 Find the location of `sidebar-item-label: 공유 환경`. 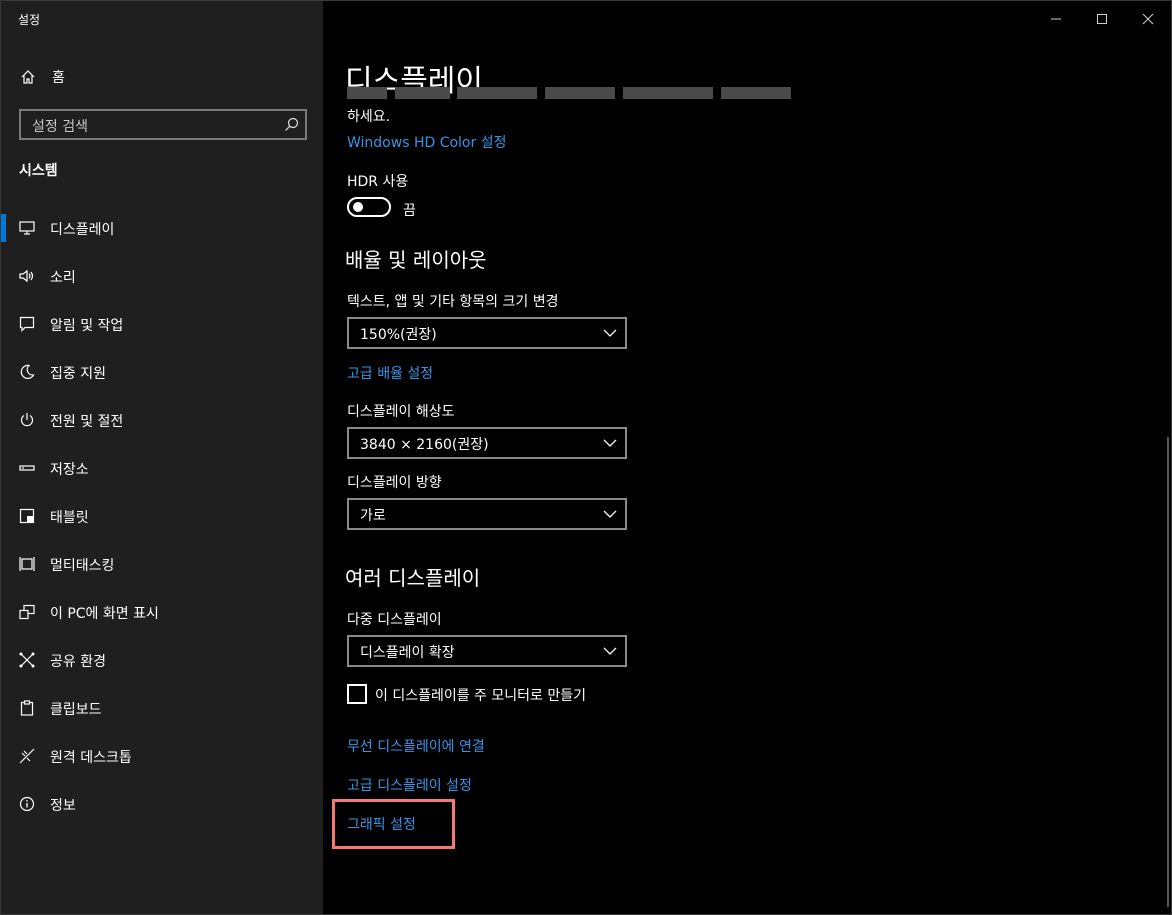

sidebar-item-label: 공유 환경 is located at coordinates (78, 662).